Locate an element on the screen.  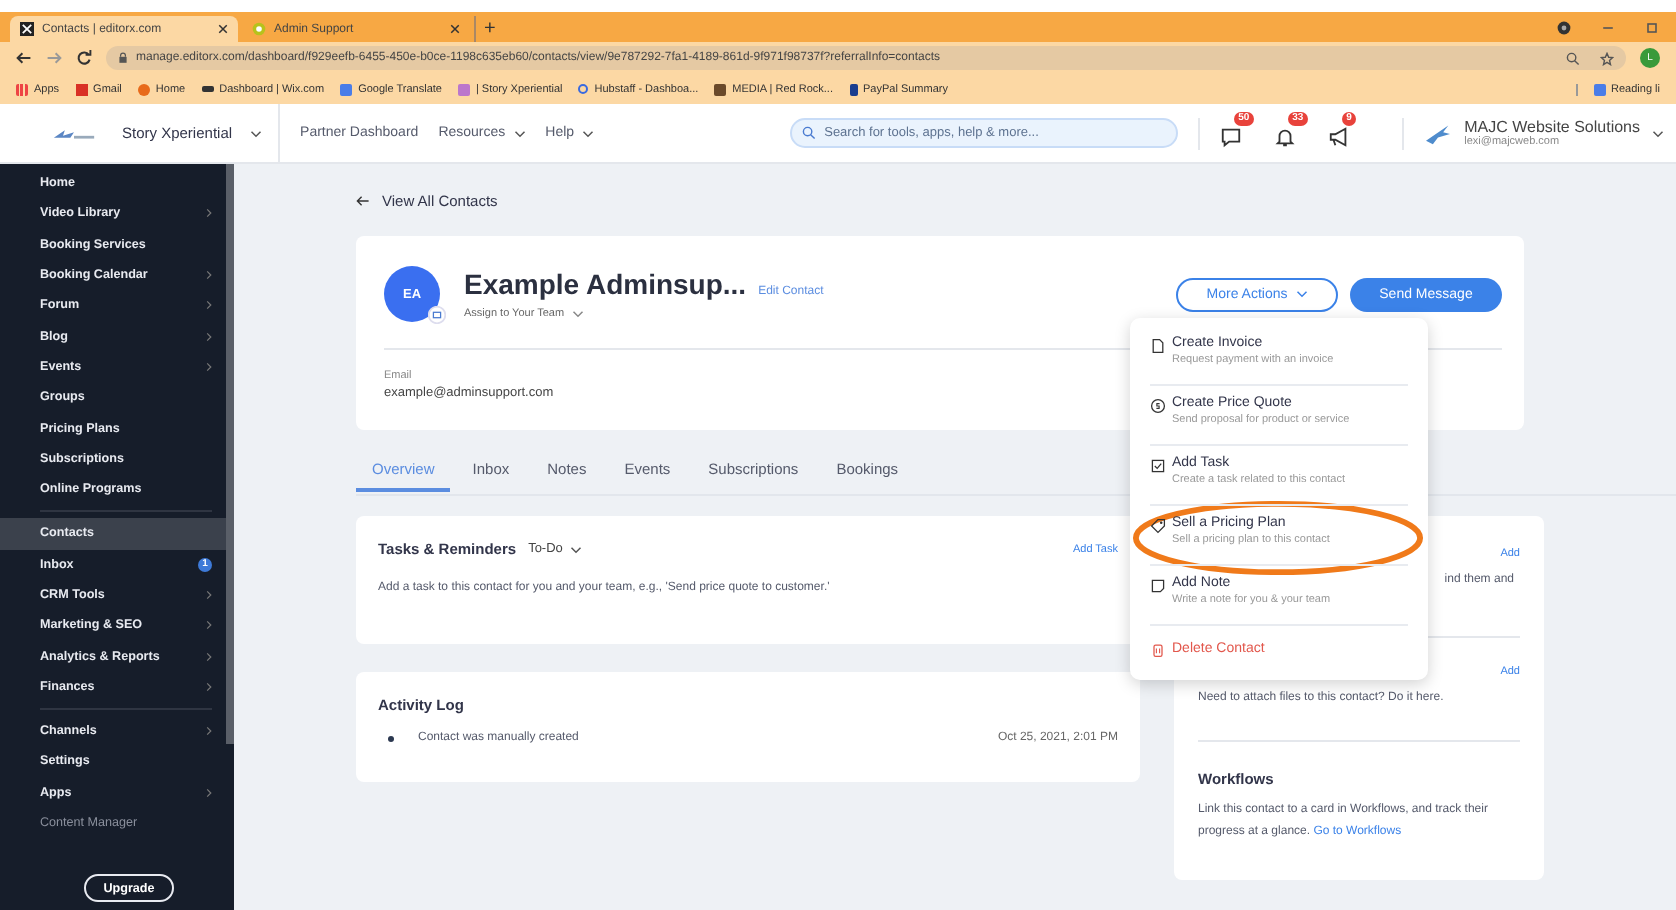
account-name: MAJC Website Solutions is located at coordinates (1552, 126).